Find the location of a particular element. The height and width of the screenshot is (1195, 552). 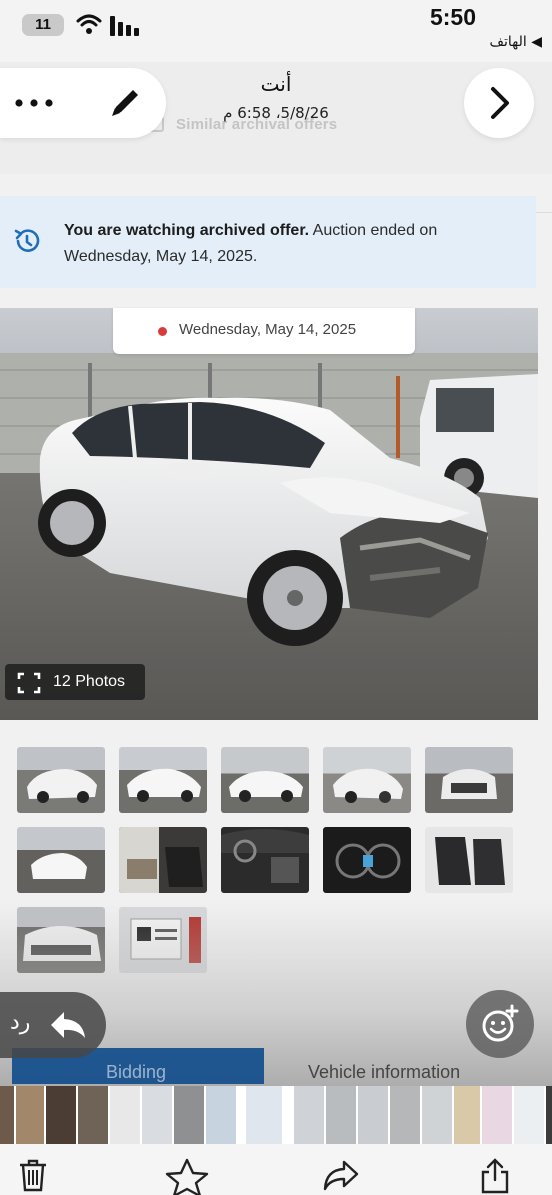

chevron-right-icon is located at coordinates (500, 103).